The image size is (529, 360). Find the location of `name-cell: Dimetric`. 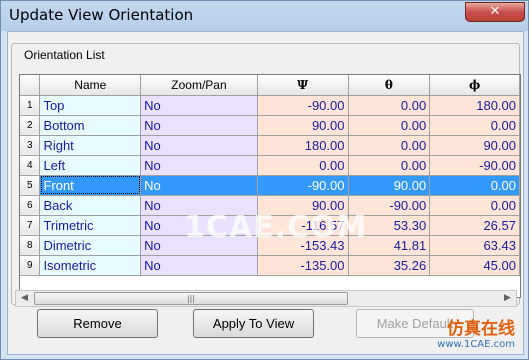

name-cell: Dimetric is located at coordinates (90, 245).